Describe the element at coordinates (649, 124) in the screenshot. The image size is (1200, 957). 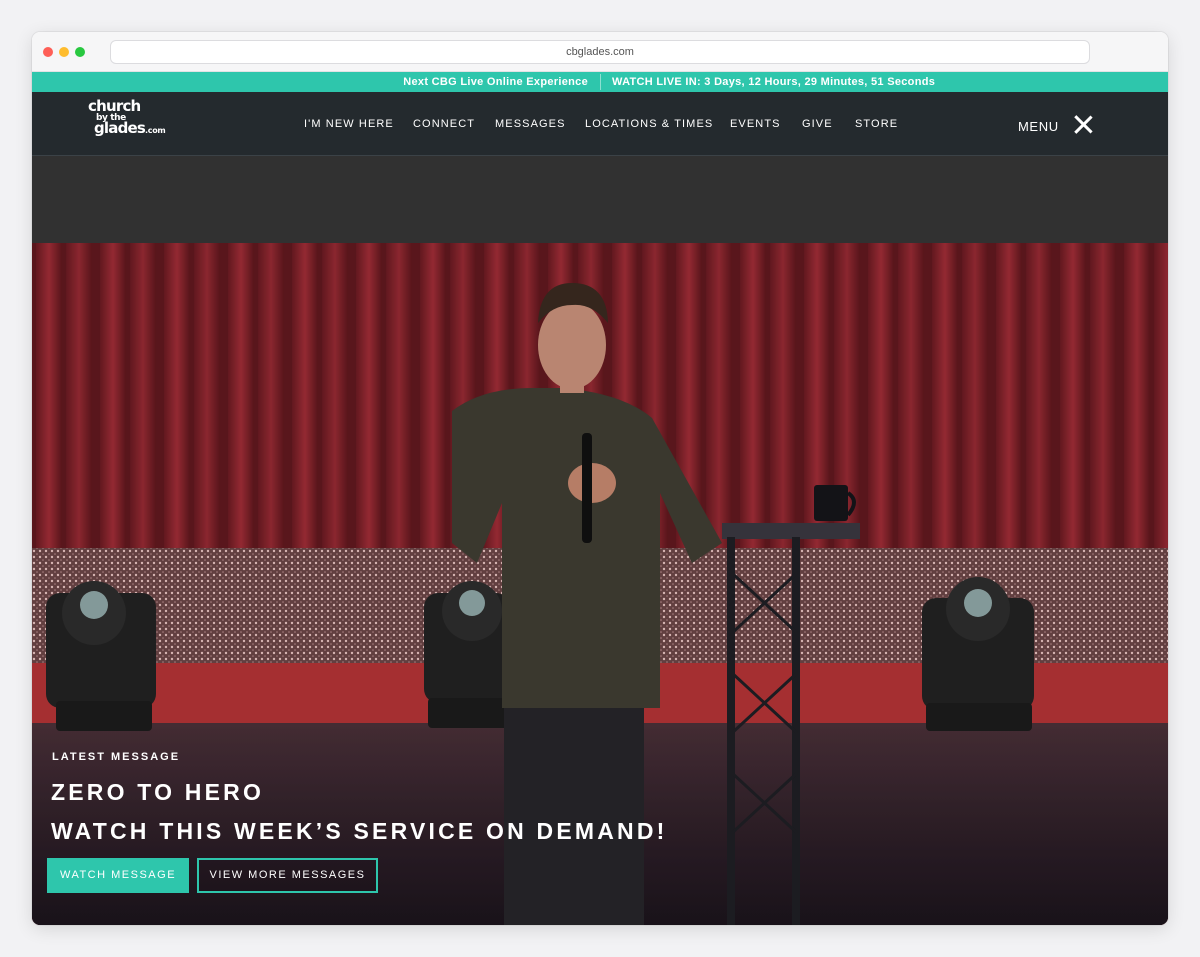
I see `nav-item-locations-times: LOCATIONS & TIMES` at that location.